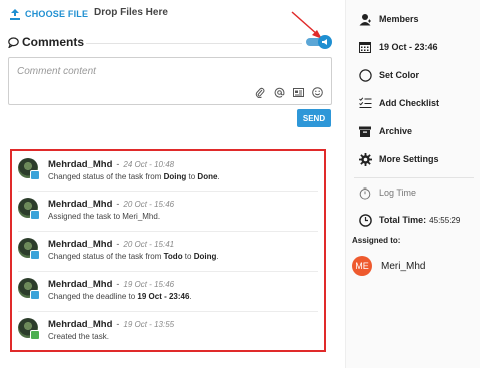 Image resolution: width=480 pixels, height=368 pixels. What do you see at coordinates (149, 284) in the screenshot?
I see `activity-time: 19 Oct - 15:46` at bounding box center [149, 284].